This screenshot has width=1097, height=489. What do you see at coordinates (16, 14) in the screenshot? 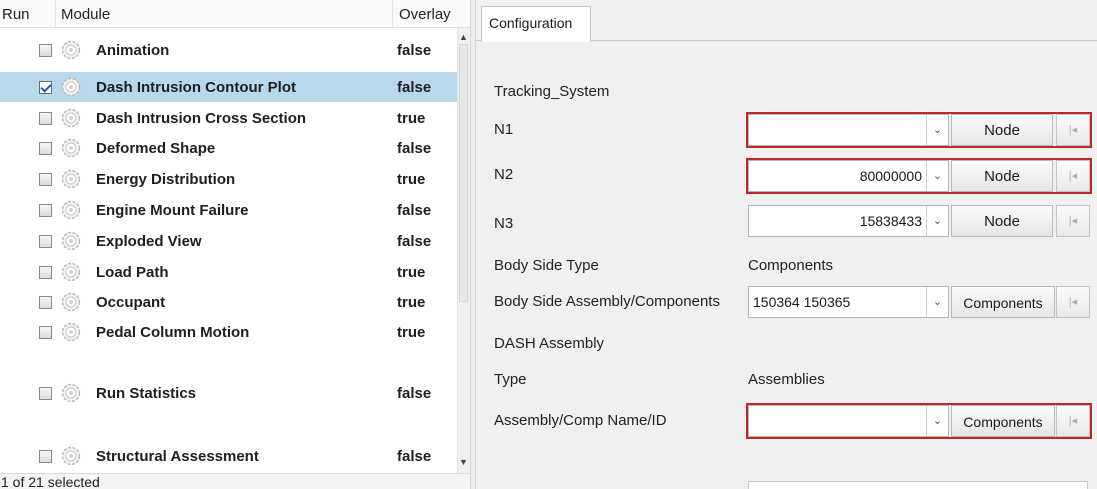
I see `column-header-run: Run` at bounding box center [16, 14].